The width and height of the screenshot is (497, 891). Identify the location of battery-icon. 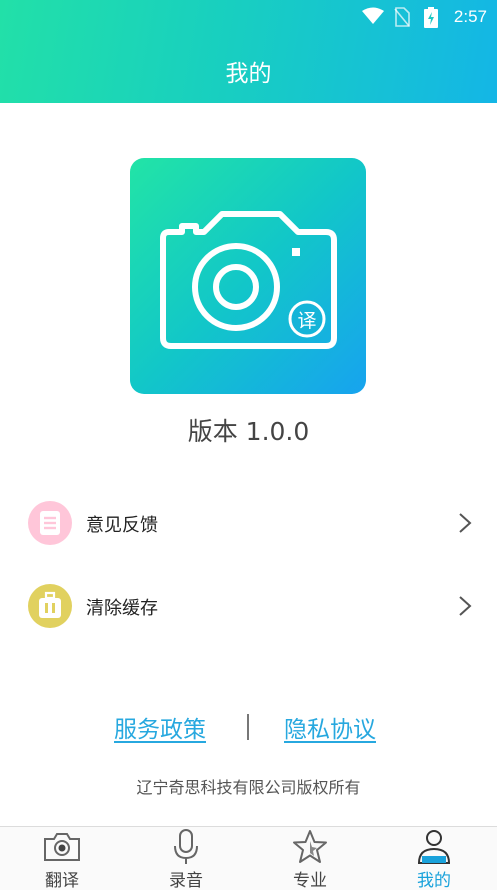
(431, 19).